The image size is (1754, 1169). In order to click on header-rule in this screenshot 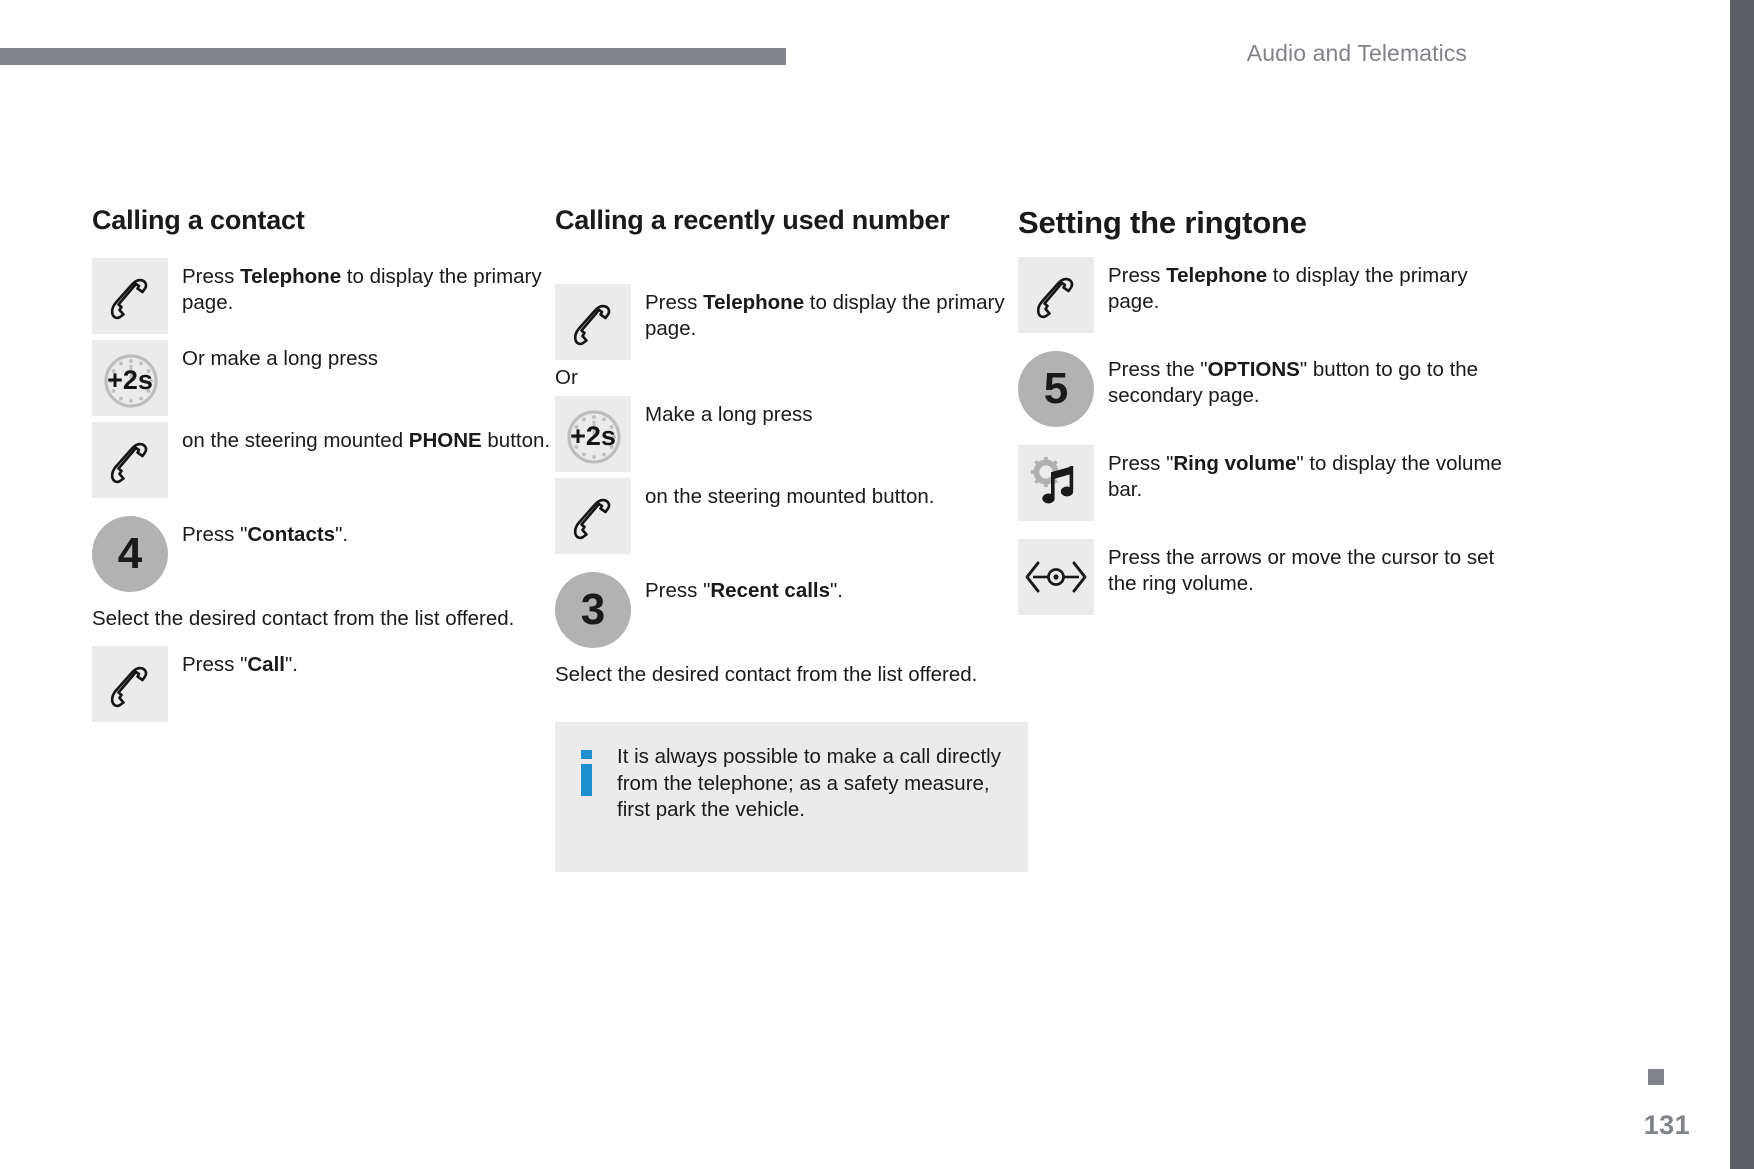, I will do `click(393, 56)`.